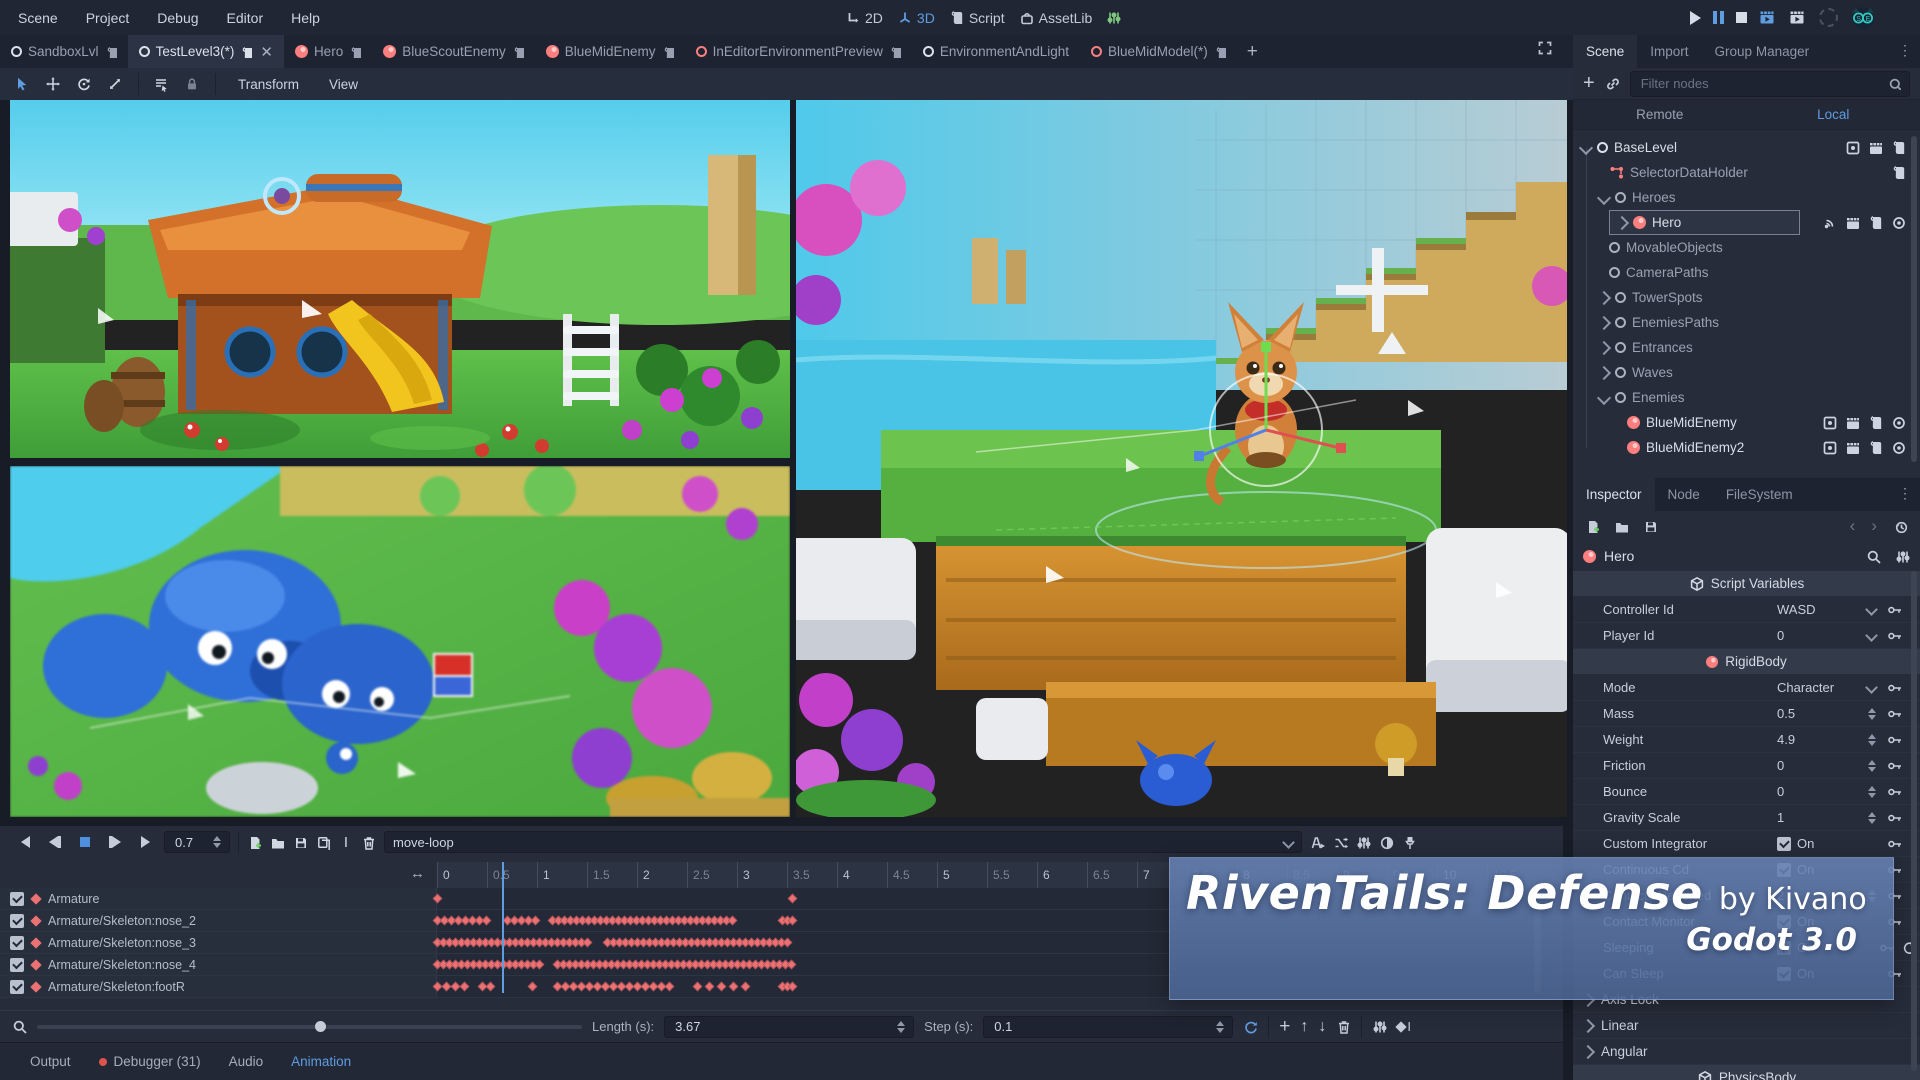 This screenshot has height=1080, width=1920. I want to click on edit-transitions-icon, so click(1340, 842).